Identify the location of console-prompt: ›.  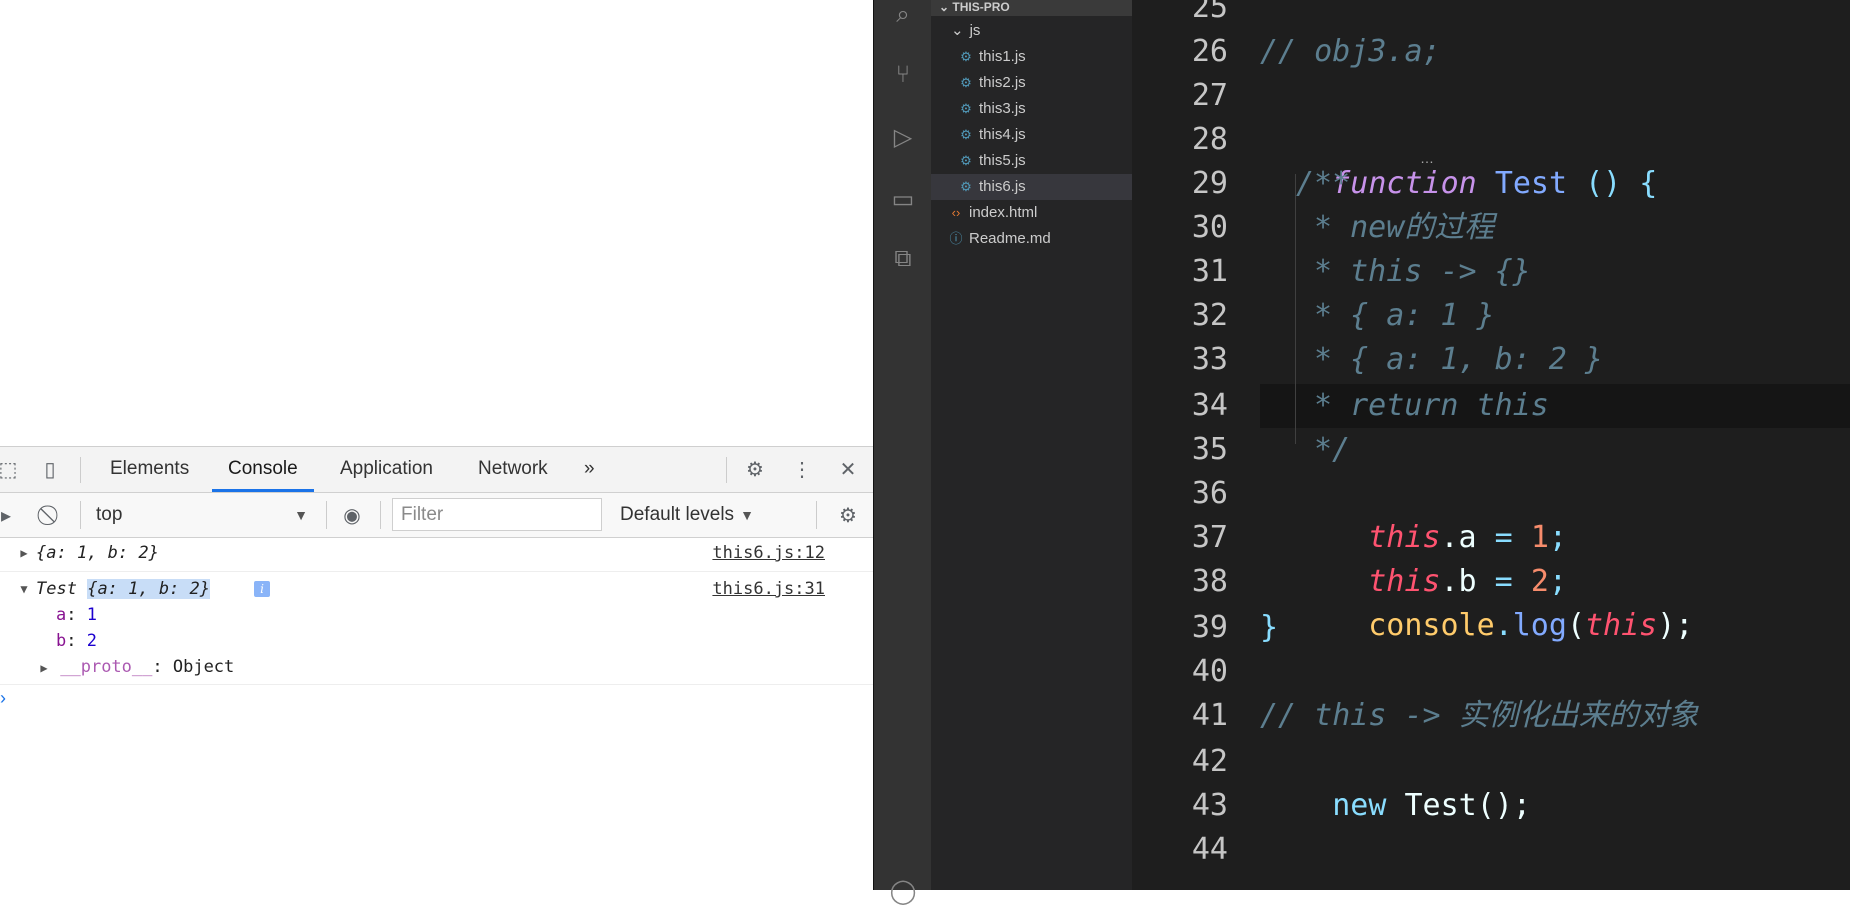
(436, 700).